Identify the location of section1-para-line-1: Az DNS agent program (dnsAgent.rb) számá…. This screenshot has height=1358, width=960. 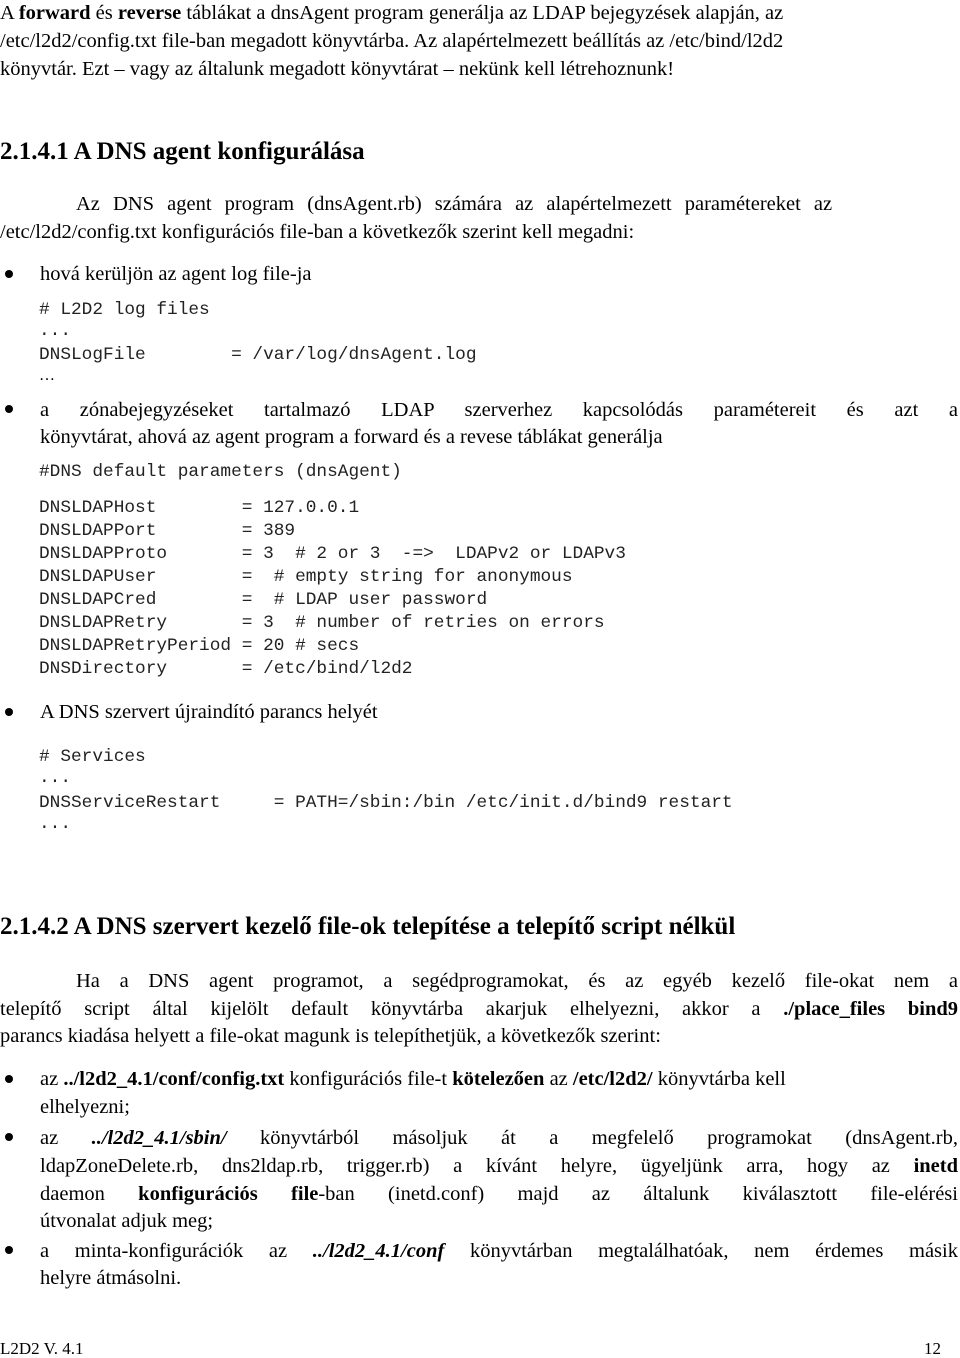
(454, 204).